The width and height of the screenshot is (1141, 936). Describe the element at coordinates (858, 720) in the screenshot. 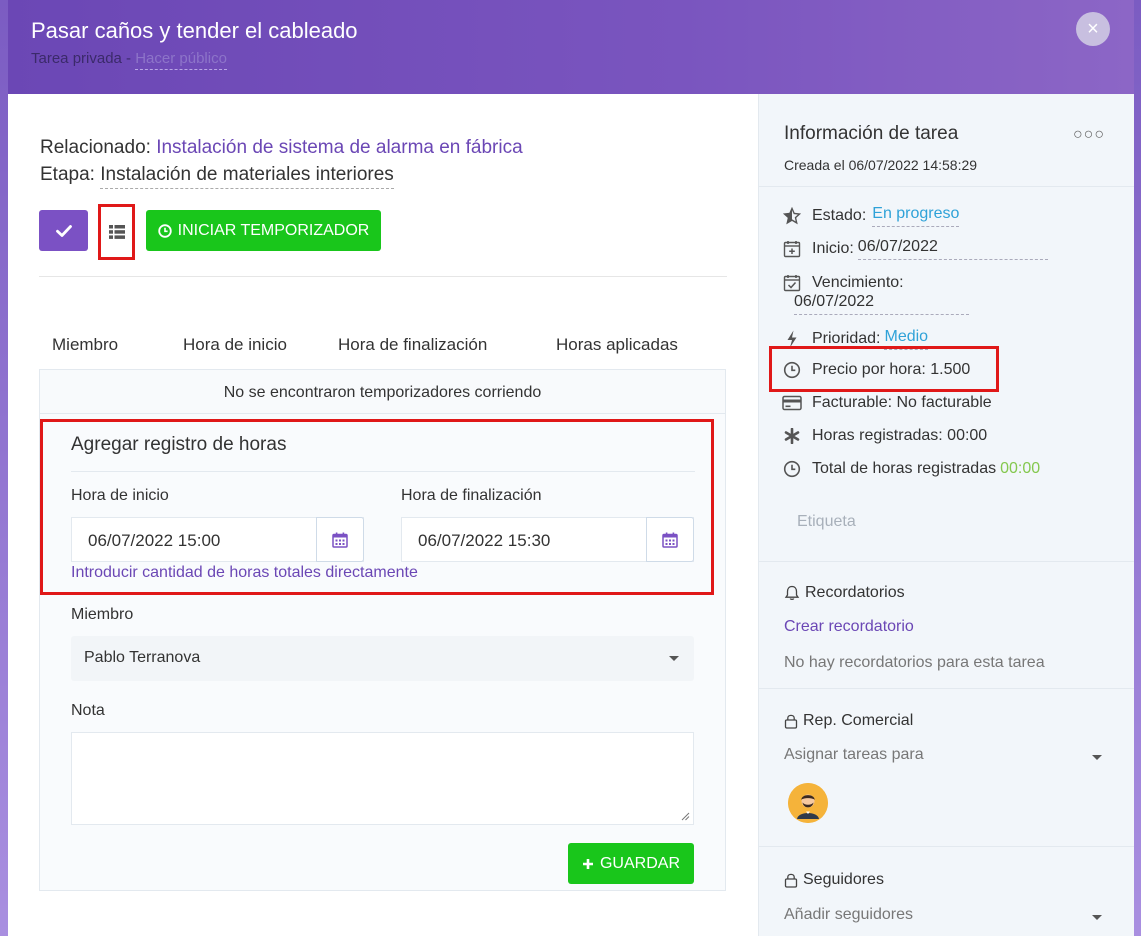

I see `sales-rep-title-label: Rep. Comercial` at that location.